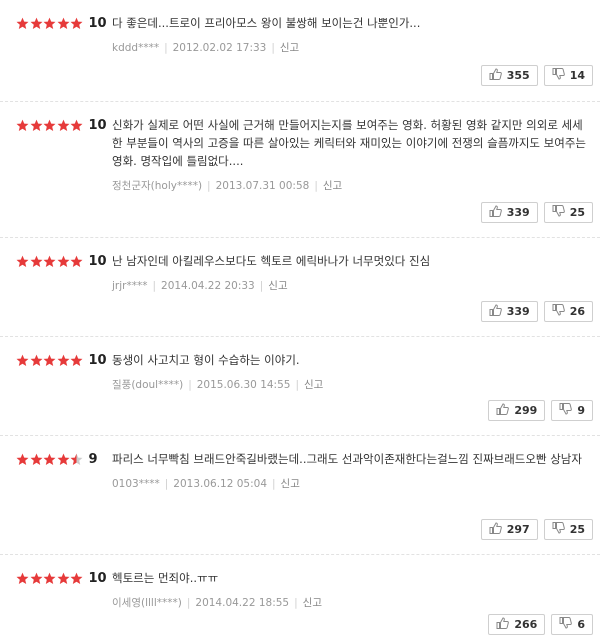  Describe the element at coordinates (572, 410) in the screenshot. I see `dislike-button: 9` at that location.